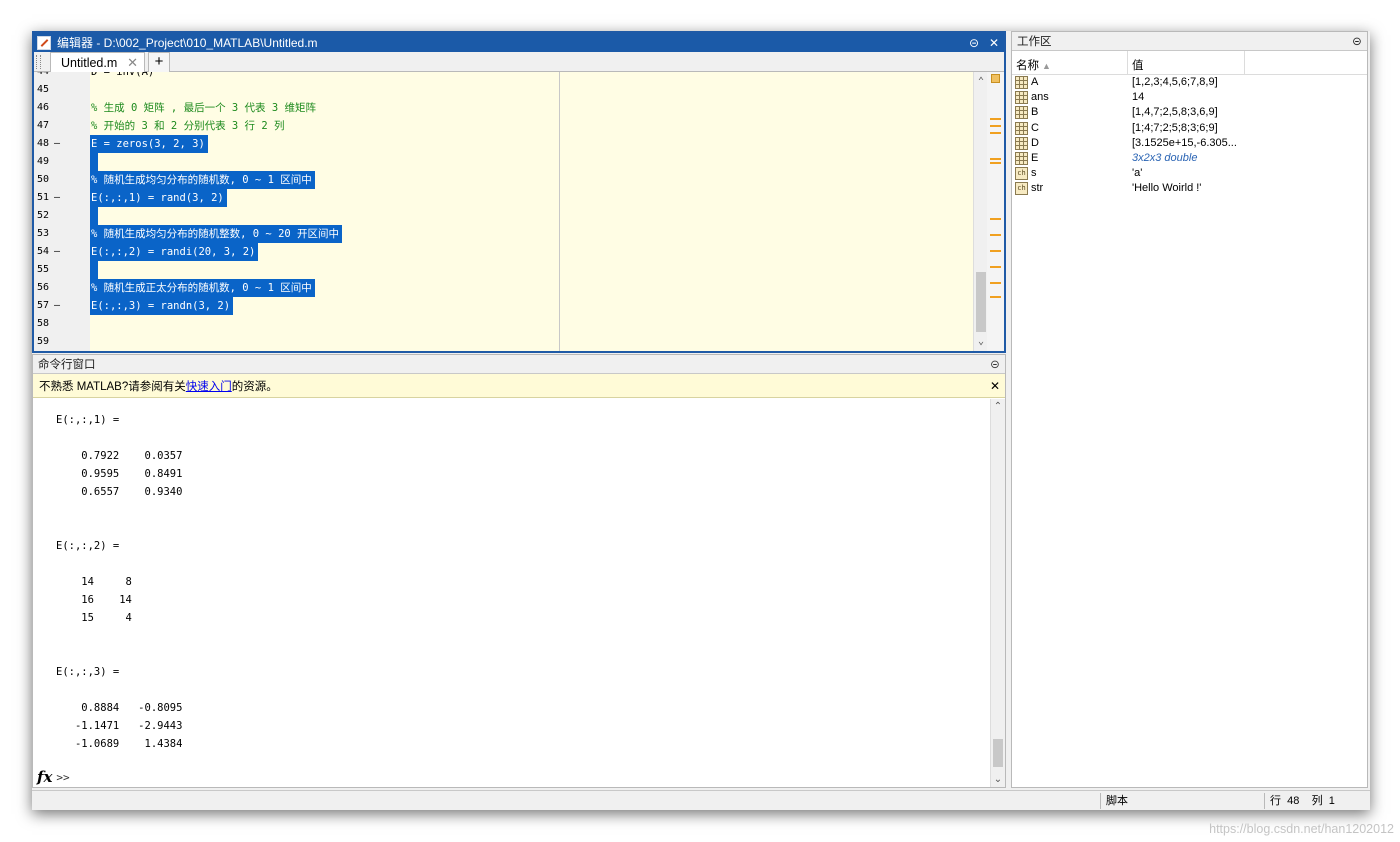  What do you see at coordinates (43, 125) in the screenshot?
I see `line-number-label: 47` at bounding box center [43, 125].